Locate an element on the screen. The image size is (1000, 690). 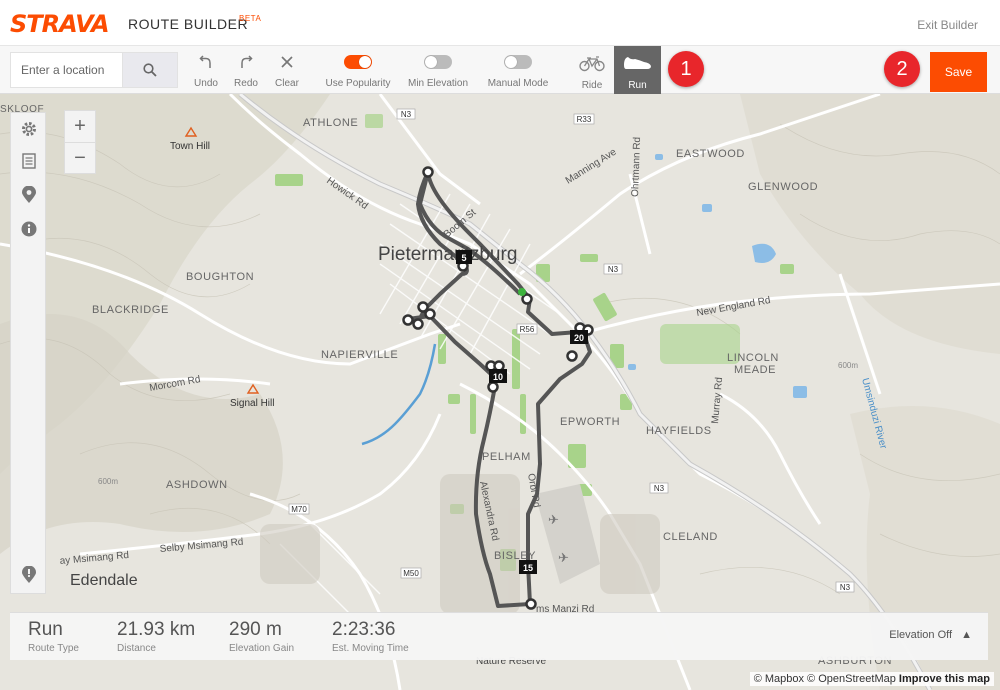
info-button is located at coordinates (29, 229).